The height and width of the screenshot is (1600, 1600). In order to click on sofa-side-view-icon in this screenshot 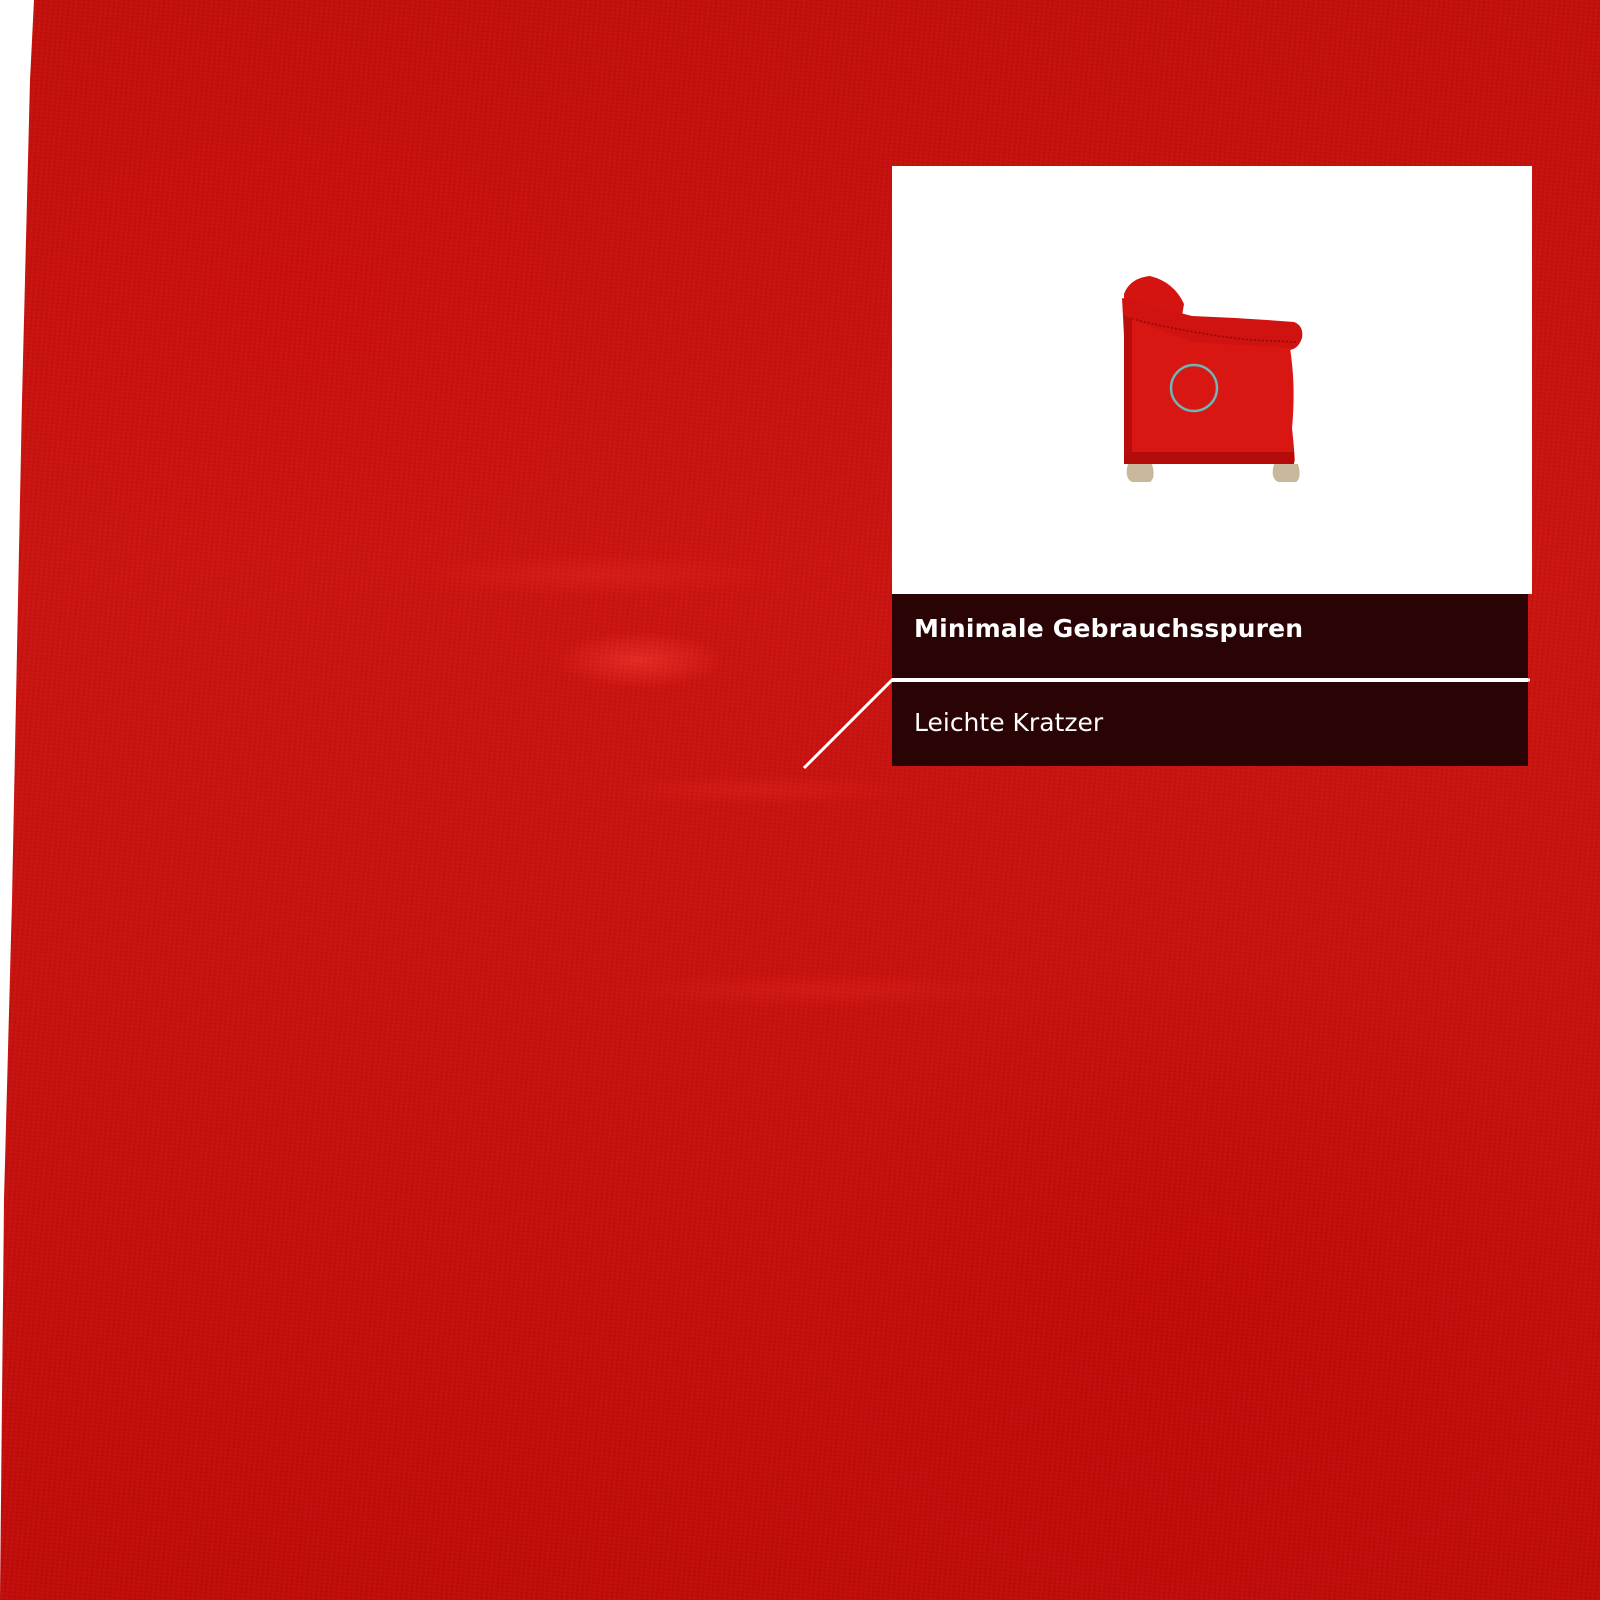, I will do `click(1212, 379)`.